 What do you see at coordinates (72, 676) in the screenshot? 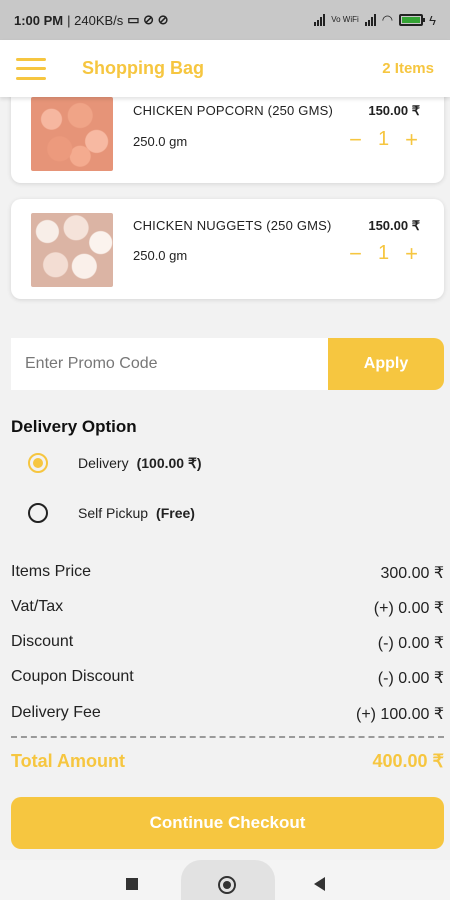
I see `summary-label: Coupon Discount` at bounding box center [72, 676].